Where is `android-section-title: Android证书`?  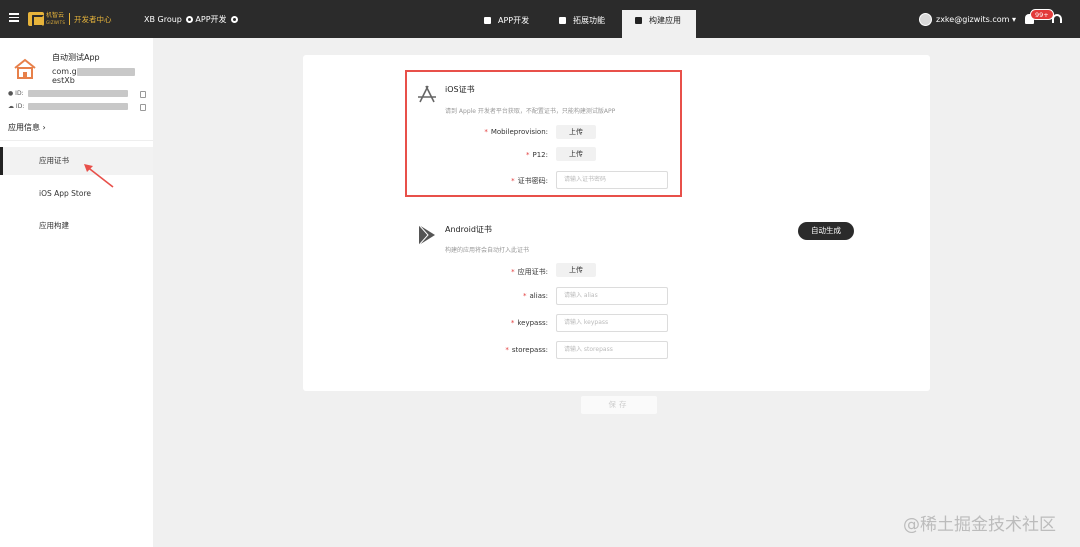
android-section-title: Android证书 is located at coordinates (468, 229).